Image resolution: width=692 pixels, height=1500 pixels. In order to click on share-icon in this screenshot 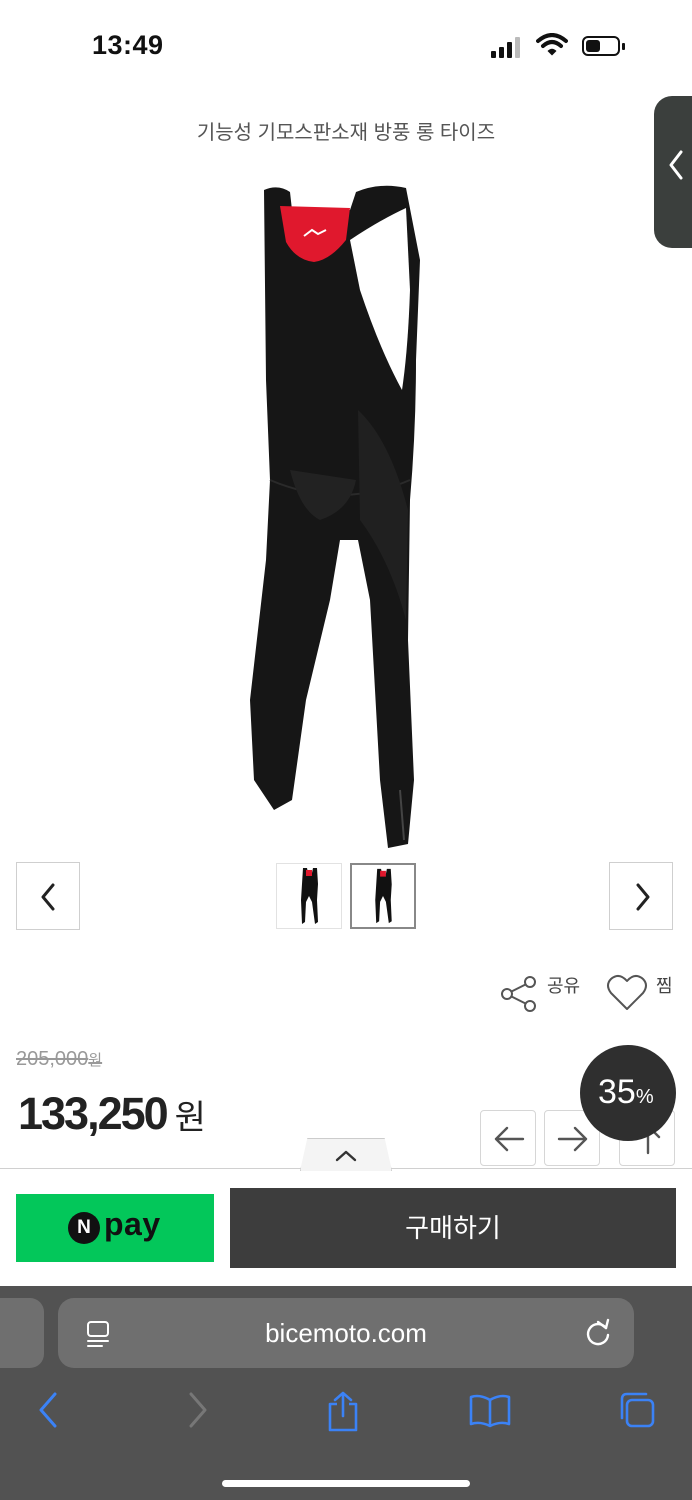, I will do `click(519, 994)`.